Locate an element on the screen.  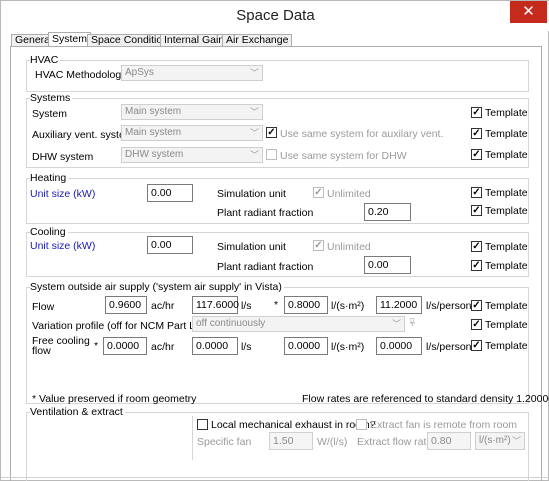
cooling-template-checkbox-2: ✓ is located at coordinates (476, 265).